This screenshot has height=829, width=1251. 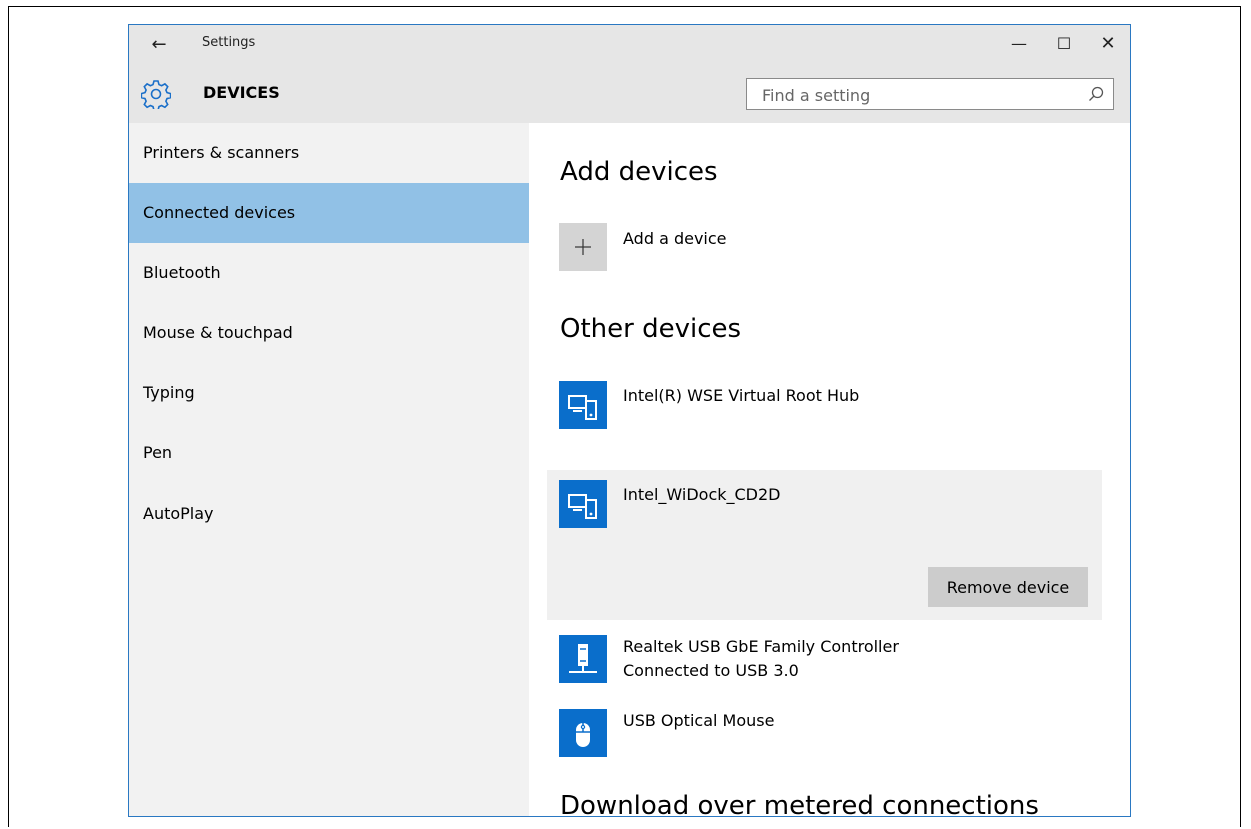 I want to click on network-adapter-icon, so click(x=583, y=659).